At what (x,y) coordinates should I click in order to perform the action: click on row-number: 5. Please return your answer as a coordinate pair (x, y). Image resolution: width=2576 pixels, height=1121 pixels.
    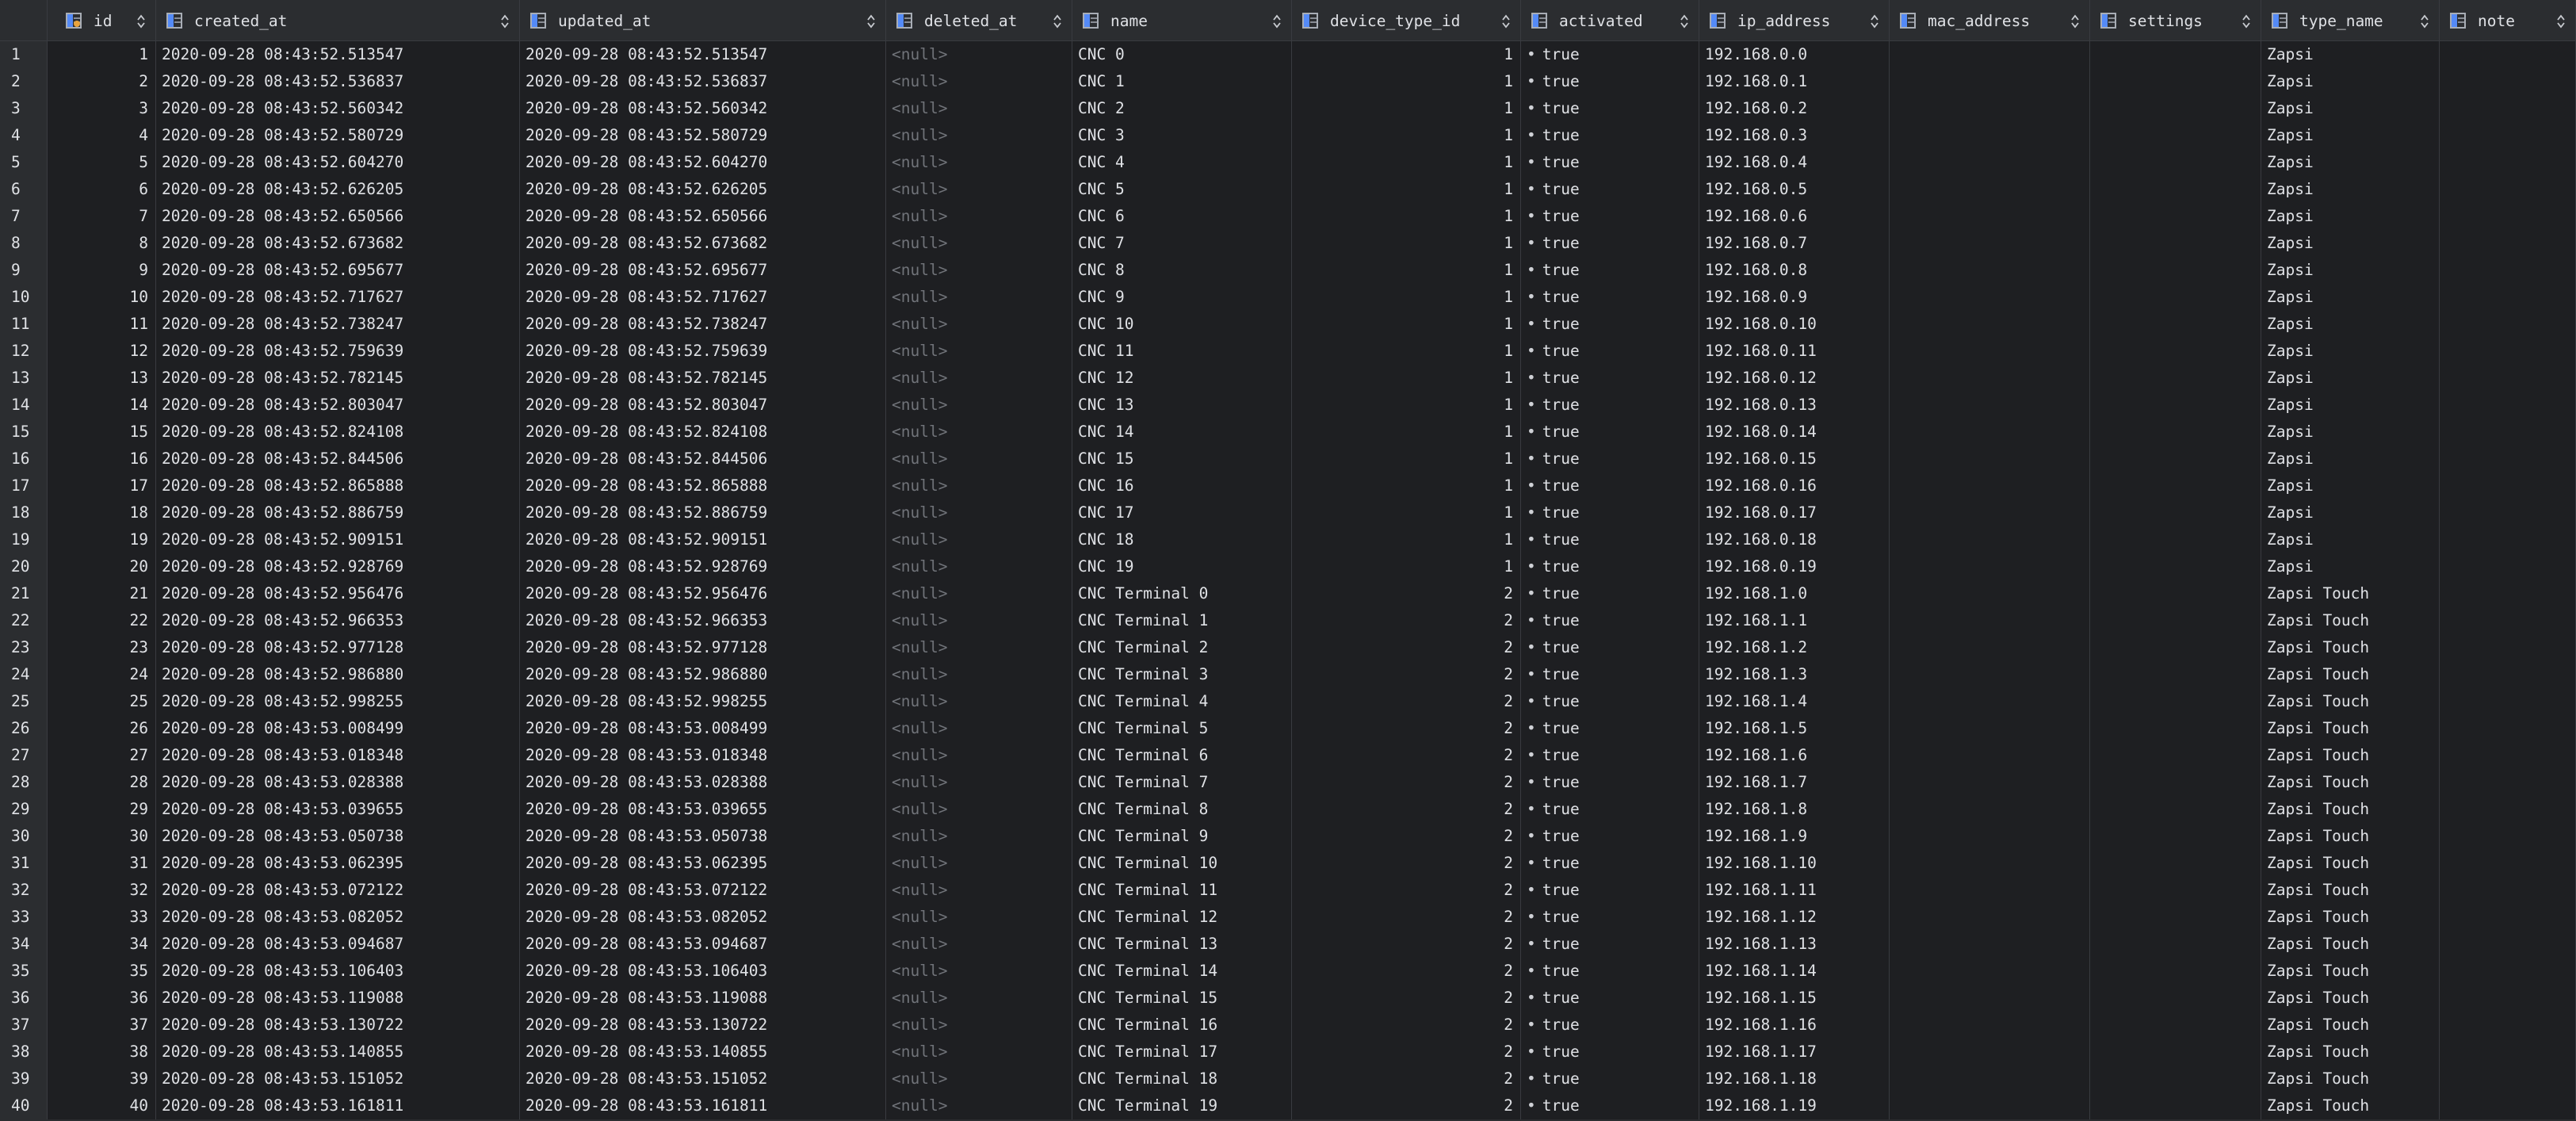
    Looking at the image, I should click on (24, 162).